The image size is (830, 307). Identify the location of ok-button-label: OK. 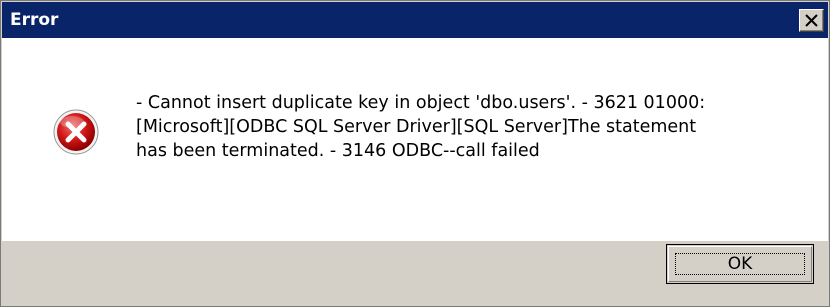
(740, 264).